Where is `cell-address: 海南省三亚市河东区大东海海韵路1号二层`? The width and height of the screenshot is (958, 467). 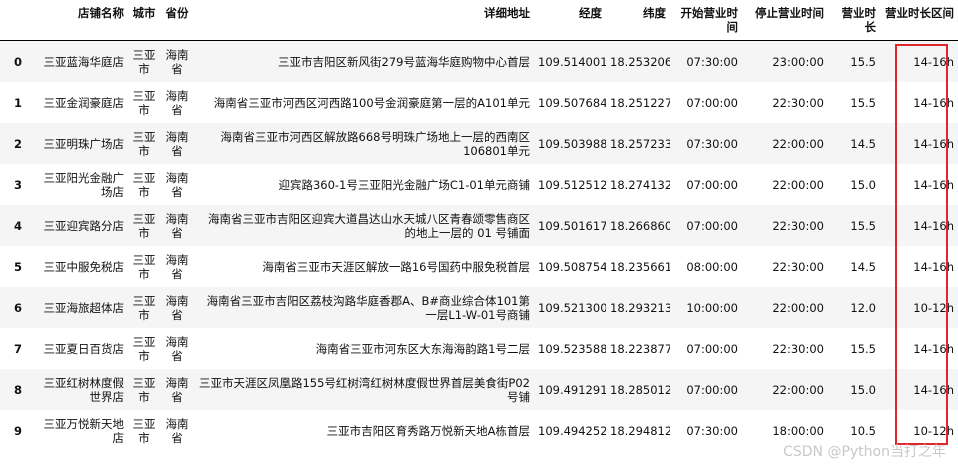 cell-address: 海南省三亚市河东区大东海海韵路1号二层 is located at coordinates (364, 348).